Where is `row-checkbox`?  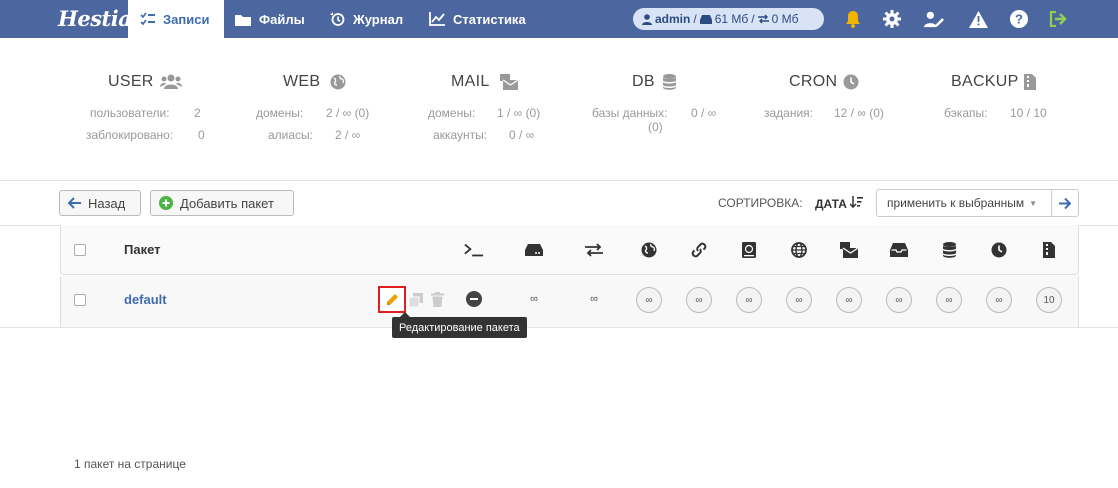
row-checkbox is located at coordinates (80, 300).